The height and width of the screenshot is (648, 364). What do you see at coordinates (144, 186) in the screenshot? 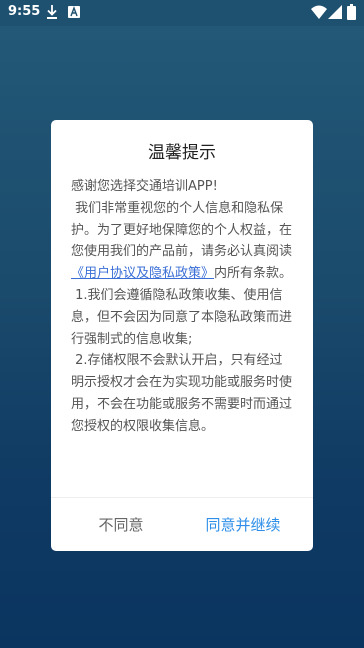
I see `greeting-text: 感谢您选择交通培训APP!` at bounding box center [144, 186].